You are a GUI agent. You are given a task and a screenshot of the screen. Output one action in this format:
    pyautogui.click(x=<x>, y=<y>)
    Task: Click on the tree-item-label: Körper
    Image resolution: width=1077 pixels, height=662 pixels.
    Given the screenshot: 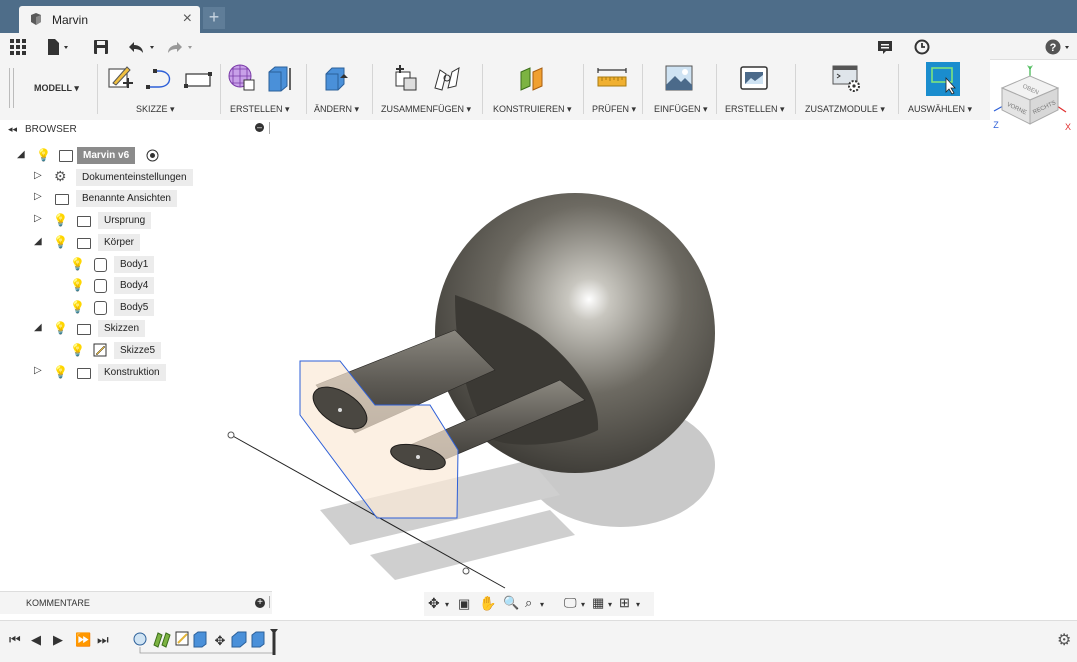 What is the action you would take?
    pyautogui.click(x=119, y=242)
    